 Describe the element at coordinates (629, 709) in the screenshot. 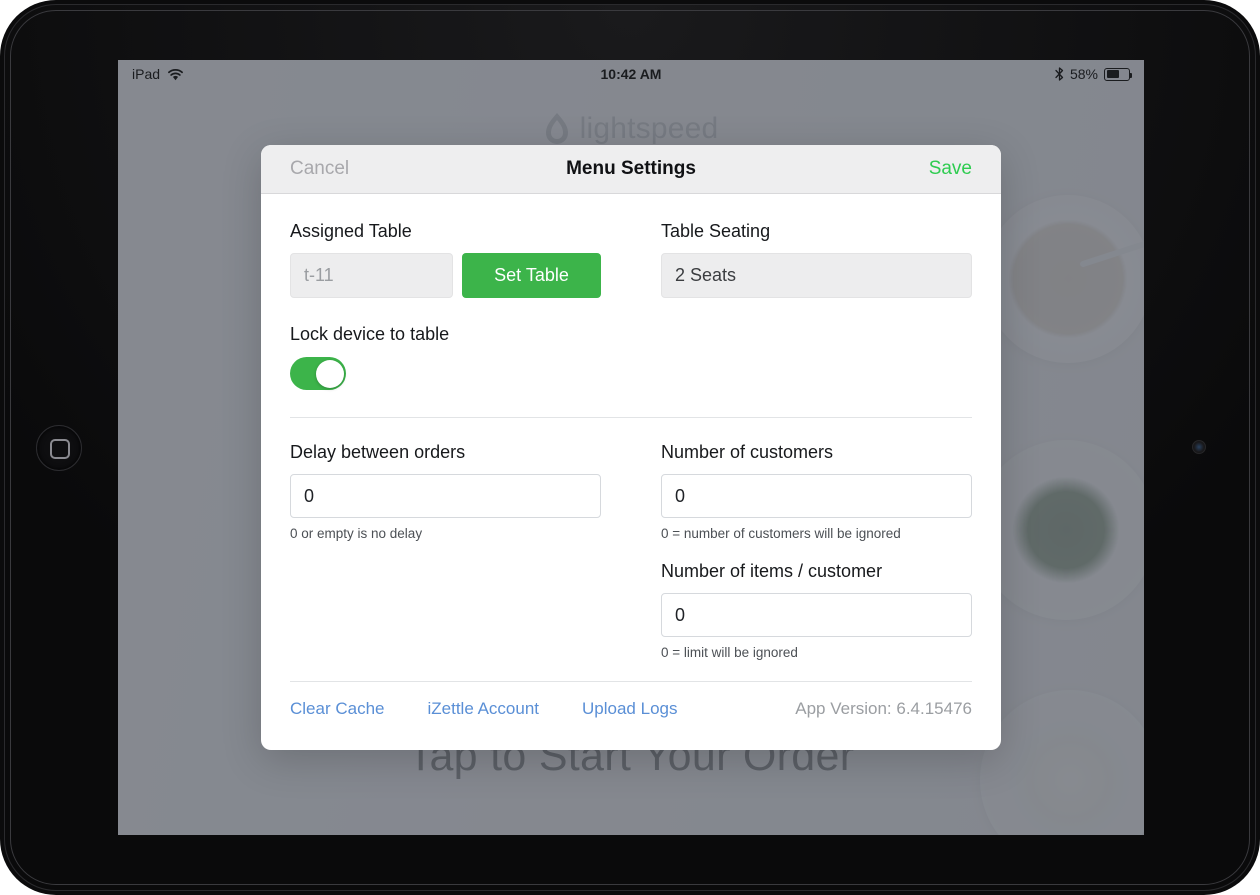

I see `upload-logs-link: Upload Logs` at that location.